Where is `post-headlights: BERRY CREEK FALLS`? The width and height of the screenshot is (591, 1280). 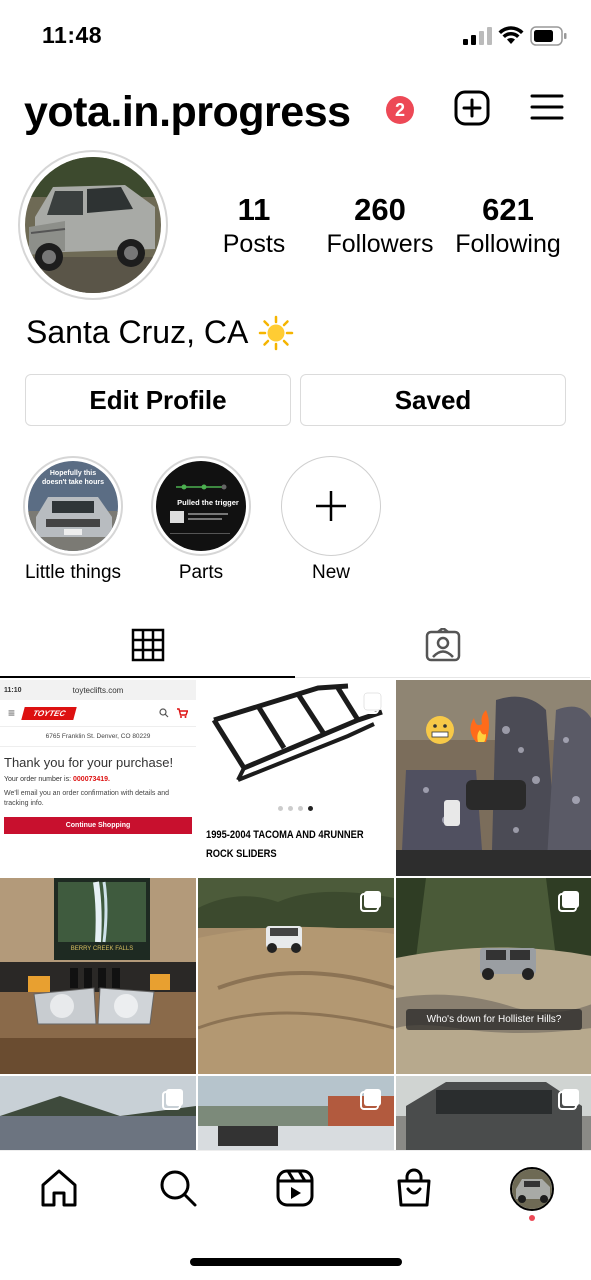
post-headlights: BERRY CREEK FALLS is located at coordinates (98, 976).